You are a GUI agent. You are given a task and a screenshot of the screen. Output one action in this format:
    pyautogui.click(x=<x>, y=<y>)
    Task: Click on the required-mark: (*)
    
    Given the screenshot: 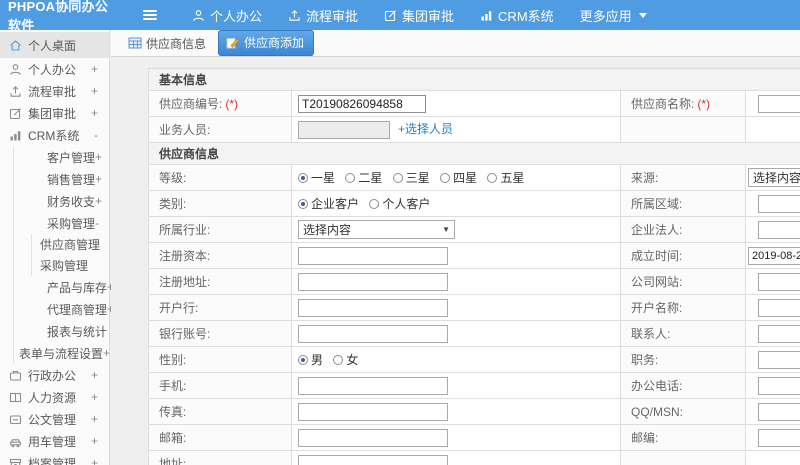 What is the action you would take?
    pyautogui.click(x=232, y=104)
    